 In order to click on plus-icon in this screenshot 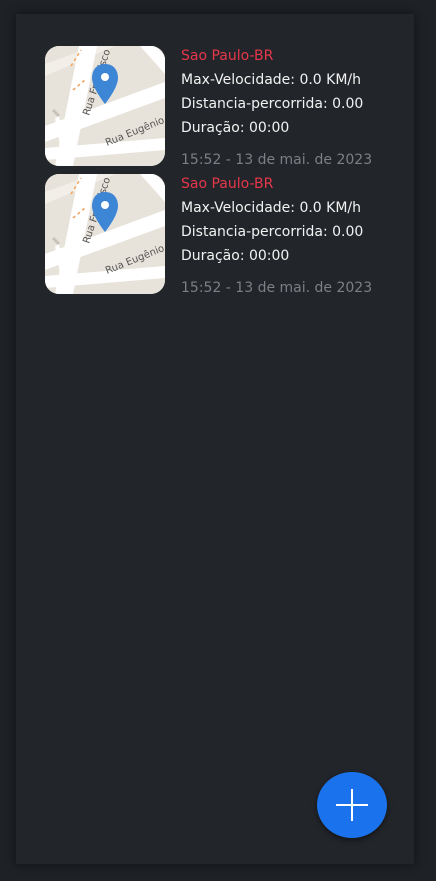, I will do `click(352, 805)`.